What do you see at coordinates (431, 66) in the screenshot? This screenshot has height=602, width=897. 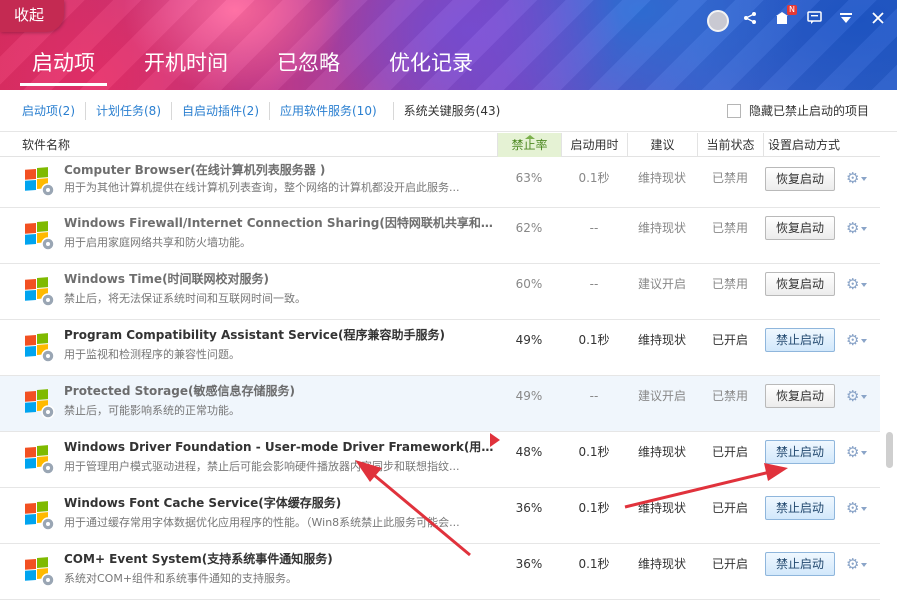 I see `tab-optimization-log: 优化记录` at bounding box center [431, 66].